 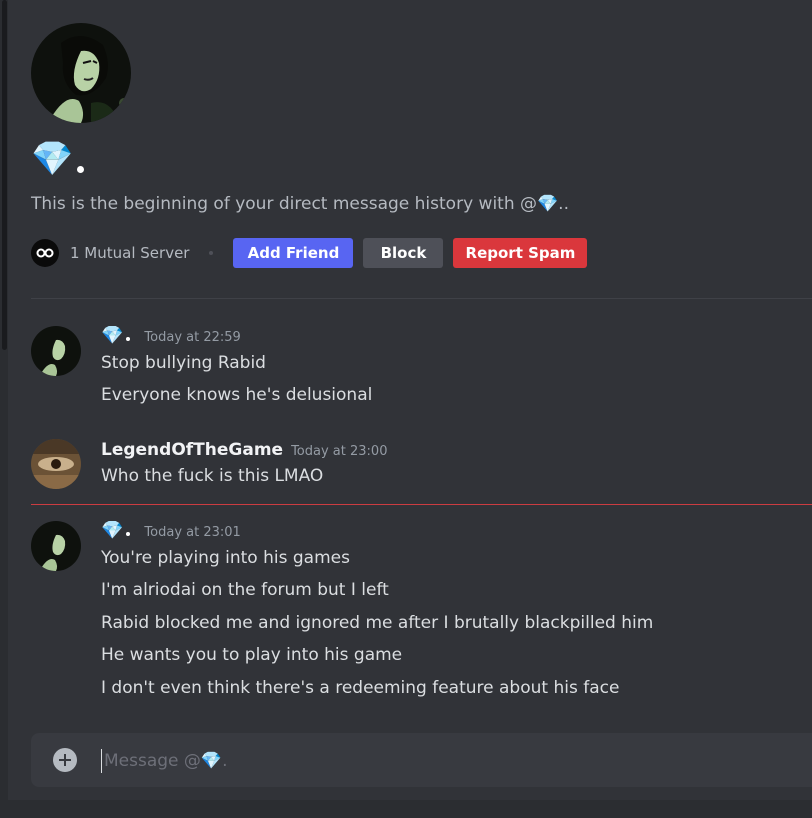 I want to click on new-messages-divider, so click(x=421, y=504).